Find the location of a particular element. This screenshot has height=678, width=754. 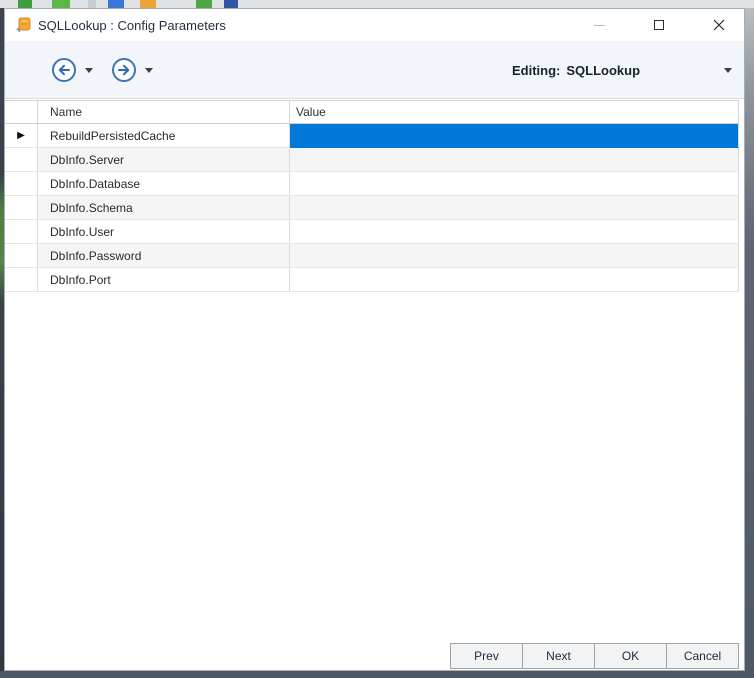

row-indicator-cell: ▶ is located at coordinates (21, 136).